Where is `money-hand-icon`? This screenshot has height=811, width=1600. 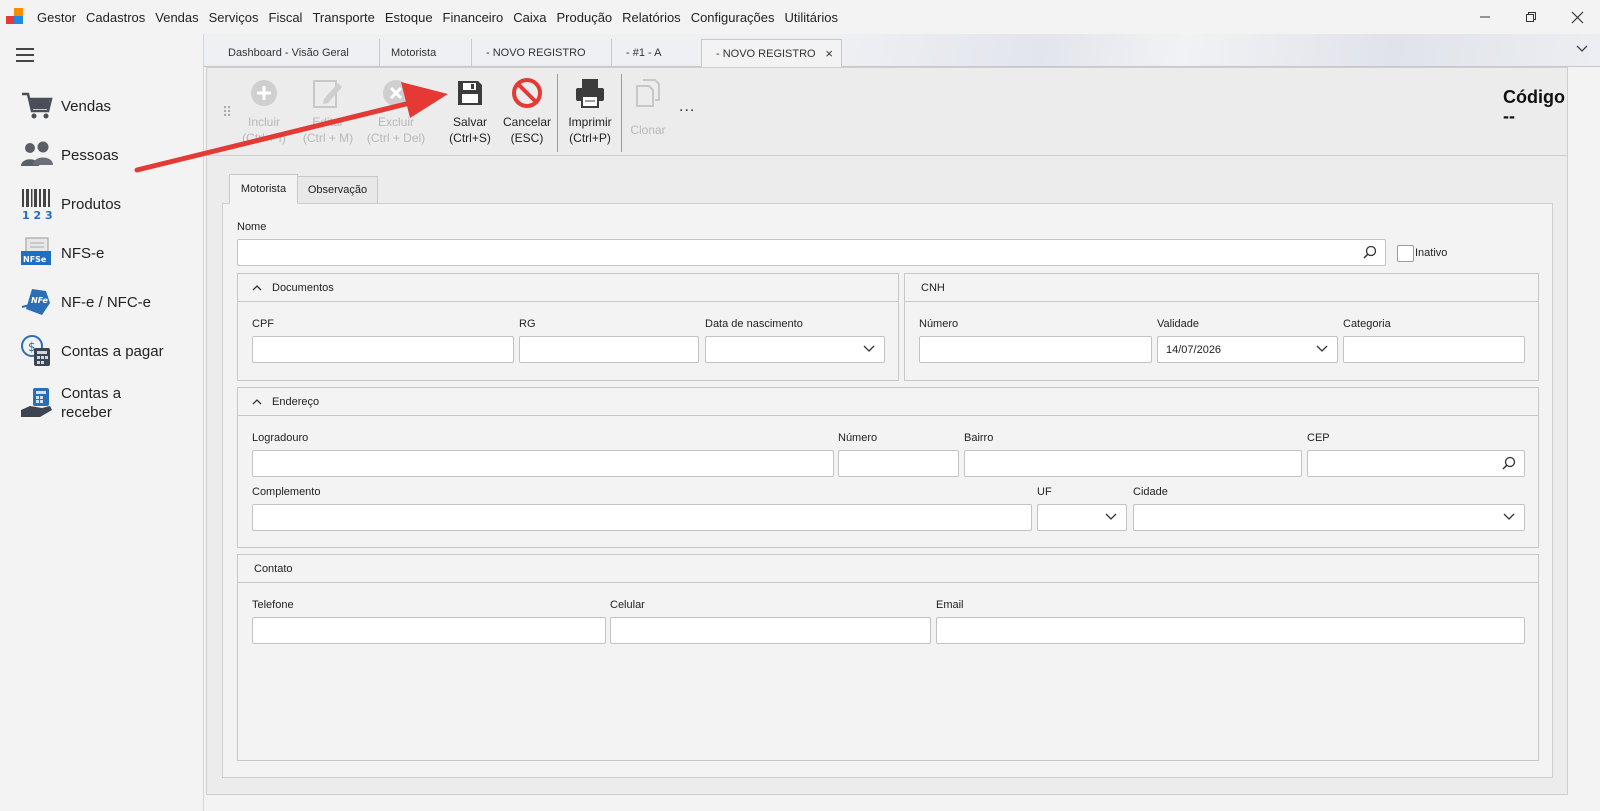
money-hand-icon is located at coordinates (37, 403).